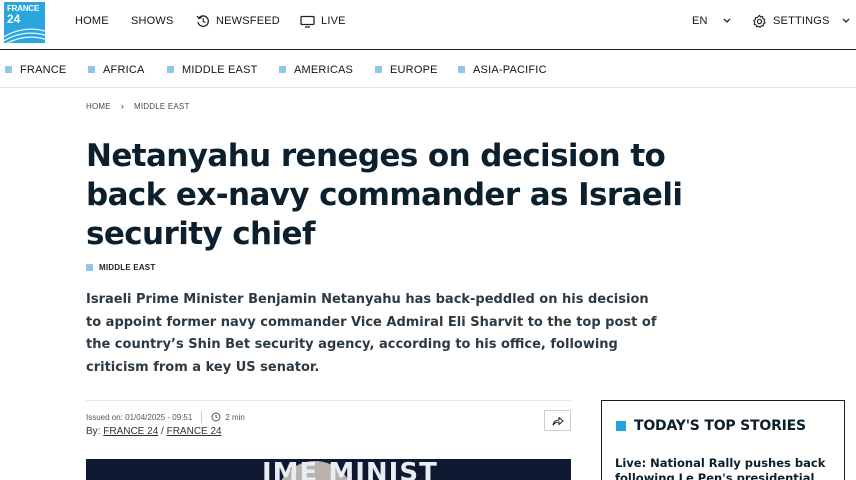 This screenshot has height=480, width=856. I want to click on history-icon, so click(202, 21).